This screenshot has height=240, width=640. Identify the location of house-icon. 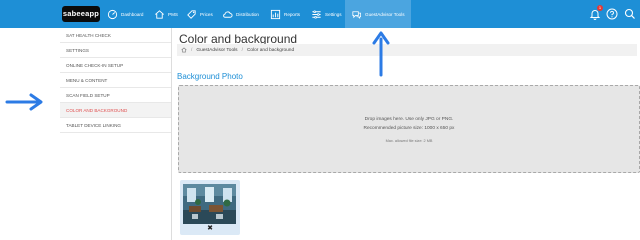
(159, 14).